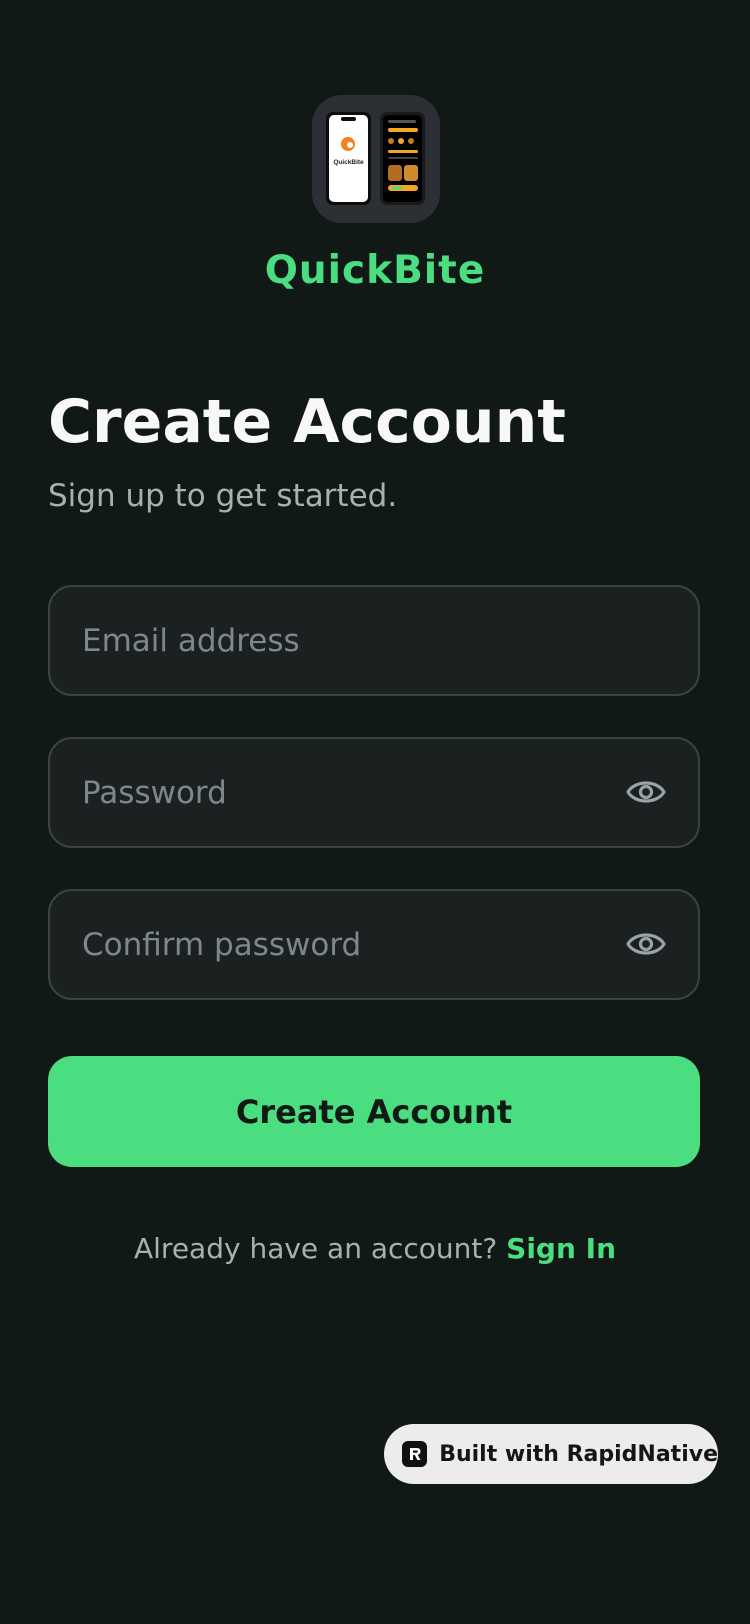 The width and height of the screenshot is (750, 1624). What do you see at coordinates (578, 1454) in the screenshot?
I see `built-with-label: Built with RapidNative` at bounding box center [578, 1454].